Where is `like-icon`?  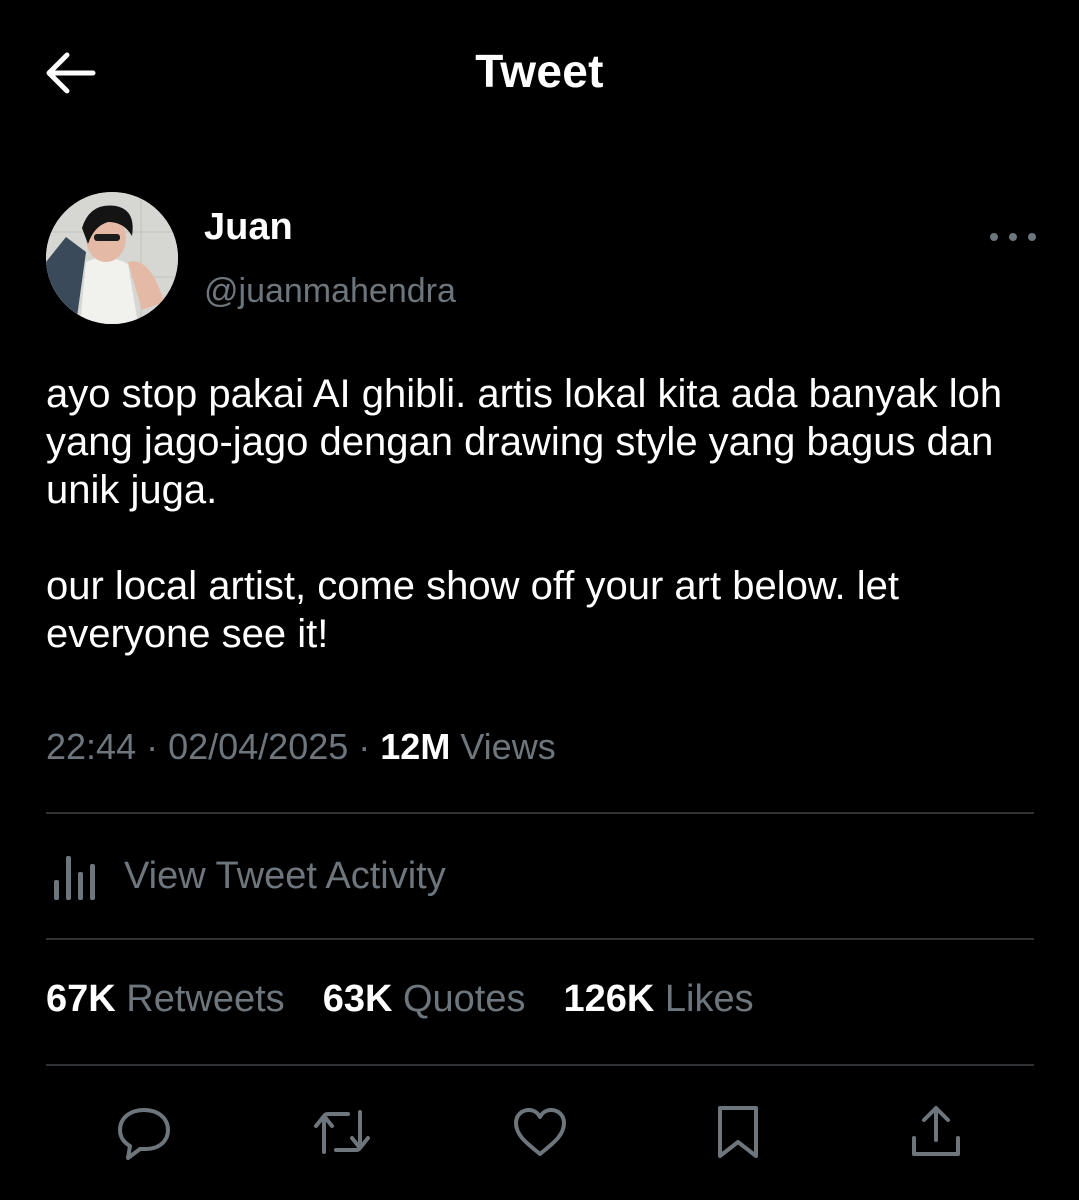
like-icon is located at coordinates (540, 1132).